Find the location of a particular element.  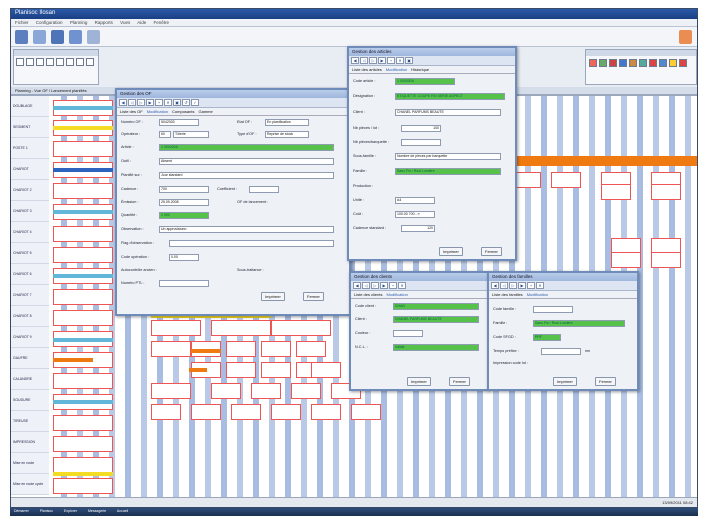

planif-field: Jour standard is located at coordinates (246, 175).